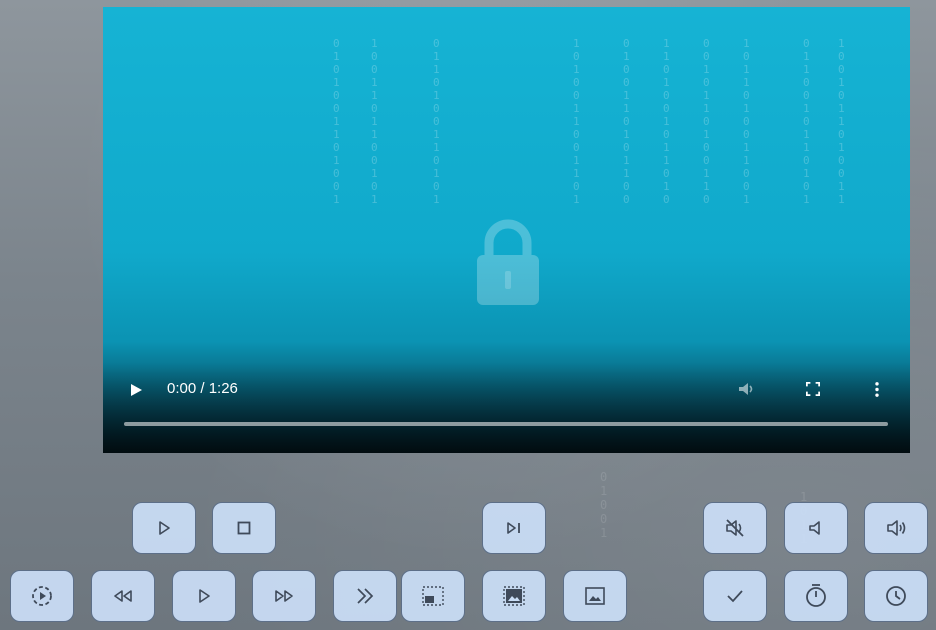 The width and height of the screenshot is (936, 630). I want to click on fast-forward-button, so click(284, 596).